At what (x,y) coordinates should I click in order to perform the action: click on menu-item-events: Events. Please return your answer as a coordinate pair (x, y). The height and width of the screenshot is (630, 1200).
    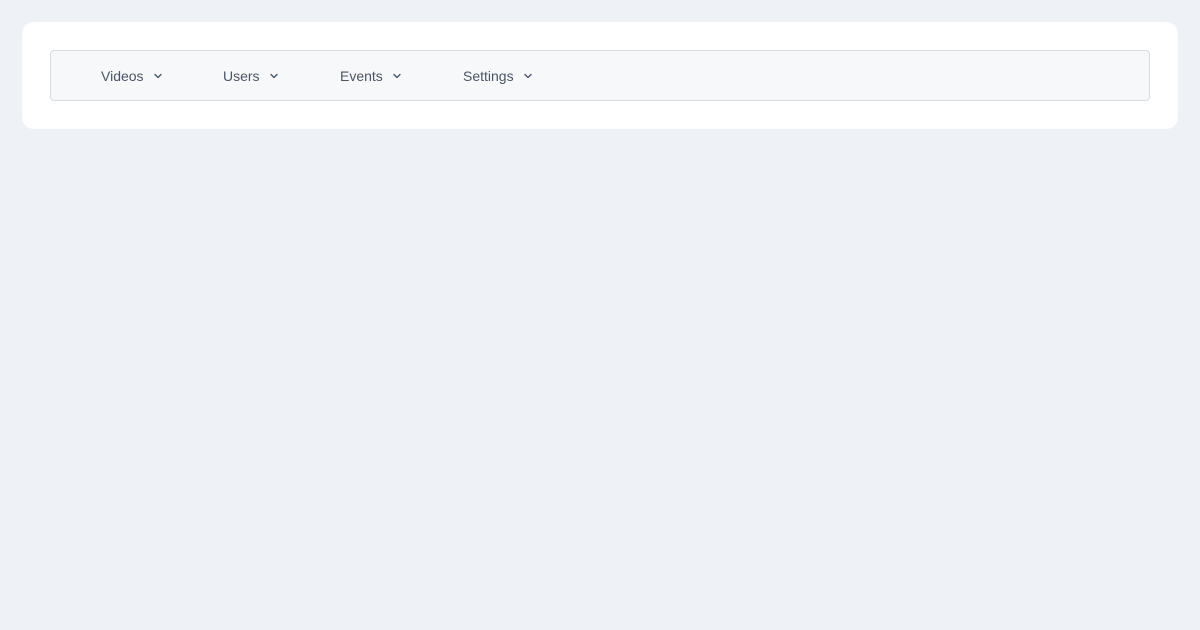
    Looking at the image, I should click on (401, 75).